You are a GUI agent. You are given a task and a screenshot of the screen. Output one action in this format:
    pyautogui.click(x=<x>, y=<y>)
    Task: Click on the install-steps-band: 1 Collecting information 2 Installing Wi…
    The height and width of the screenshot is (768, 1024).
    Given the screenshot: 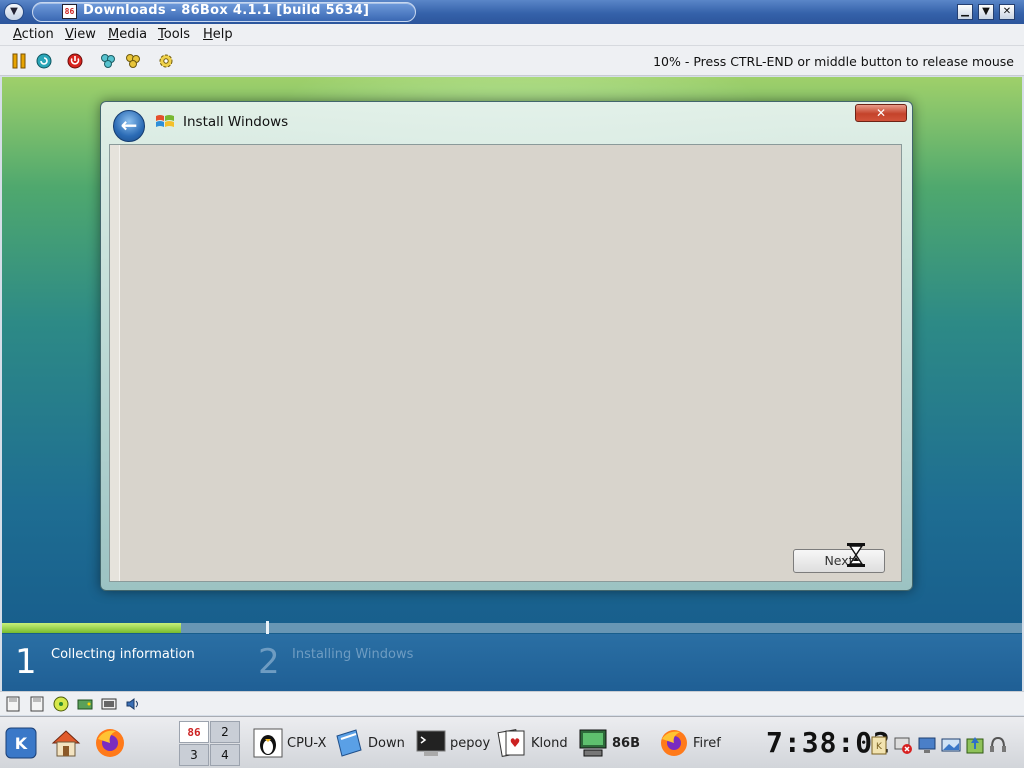 What is the action you would take?
    pyautogui.click(x=512, y=662)
    